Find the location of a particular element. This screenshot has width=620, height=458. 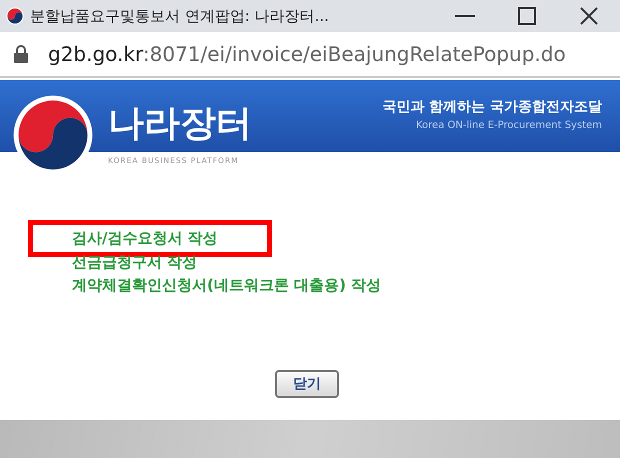

slogan: 국민과 함께하는 국가종합전자조달 is located at coordinates (492, 107).